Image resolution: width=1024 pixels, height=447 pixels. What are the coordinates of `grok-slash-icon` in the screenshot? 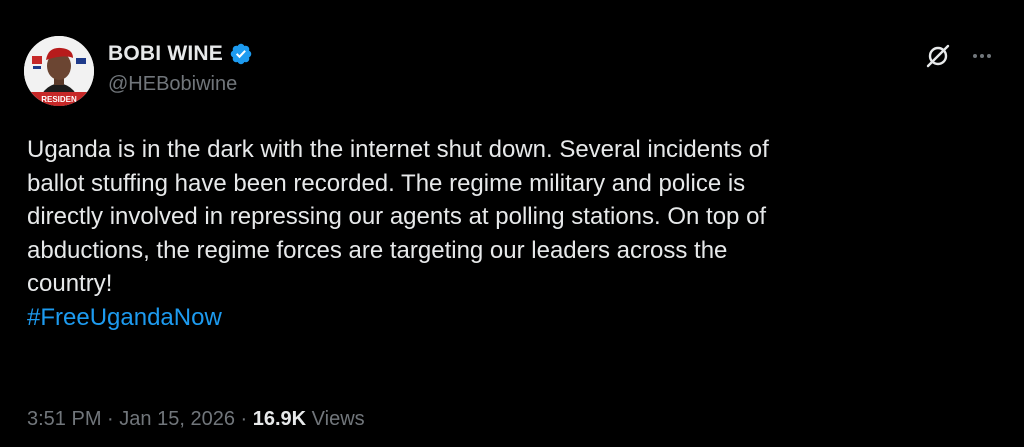 It's located at (938, 56).